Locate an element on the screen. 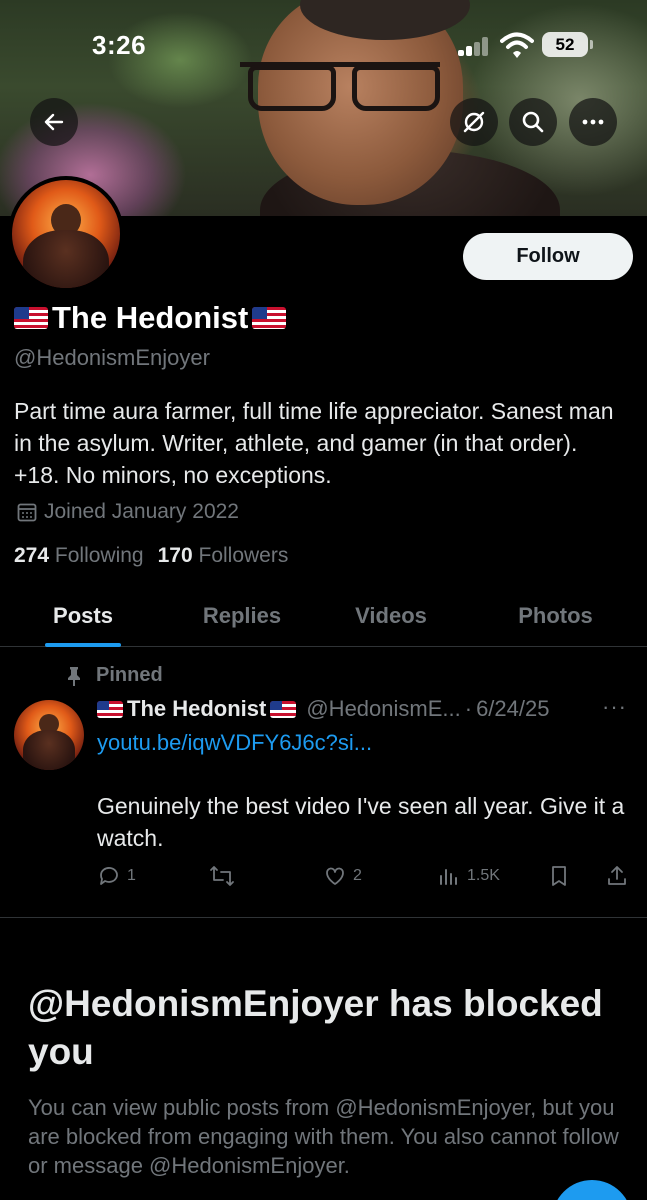  share-button is located at coordinates (617, 876).